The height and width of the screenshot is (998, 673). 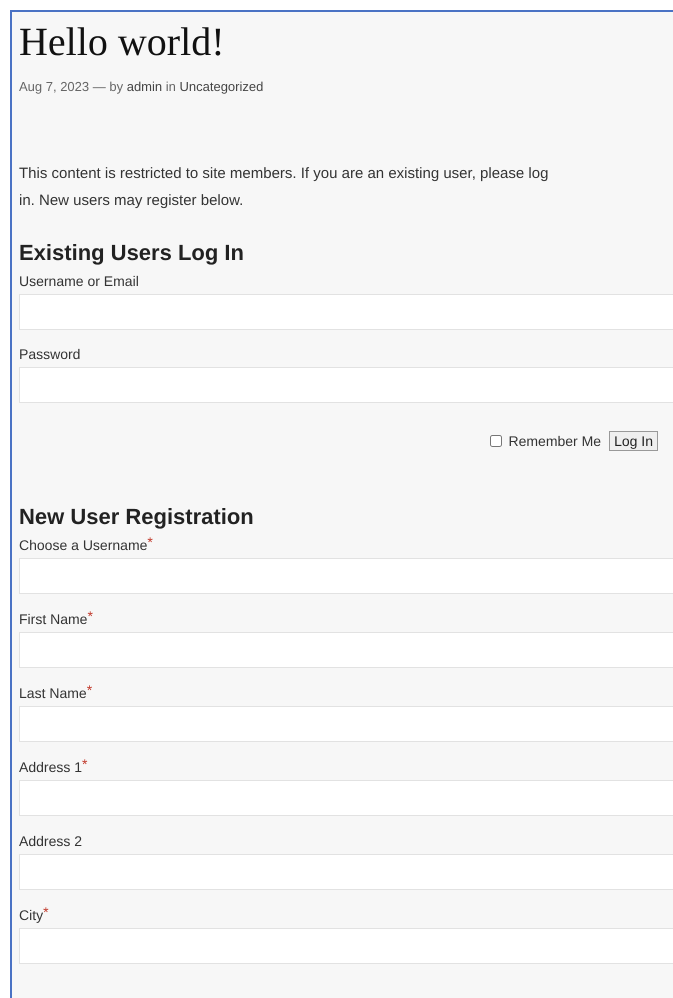 I want to click on category-link: Uncategorized, so click(x=222, y=86).